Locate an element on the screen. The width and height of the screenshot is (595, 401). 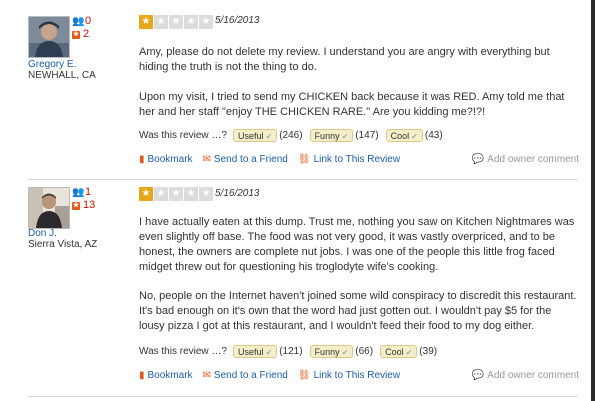
friends-count: 1 is located at coordinates (88, 192).